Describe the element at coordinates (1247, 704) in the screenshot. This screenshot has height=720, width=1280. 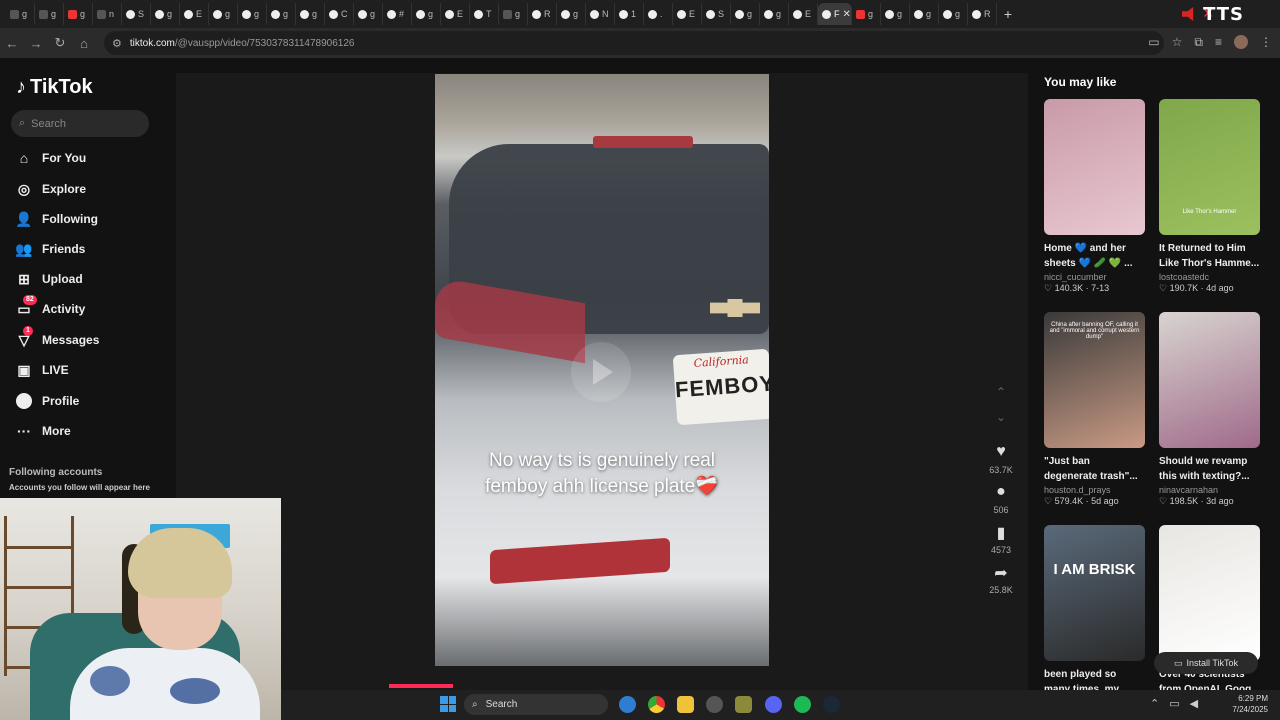
I see `taskbar-clock: 6:29 PM 7/24/2025` at that location.